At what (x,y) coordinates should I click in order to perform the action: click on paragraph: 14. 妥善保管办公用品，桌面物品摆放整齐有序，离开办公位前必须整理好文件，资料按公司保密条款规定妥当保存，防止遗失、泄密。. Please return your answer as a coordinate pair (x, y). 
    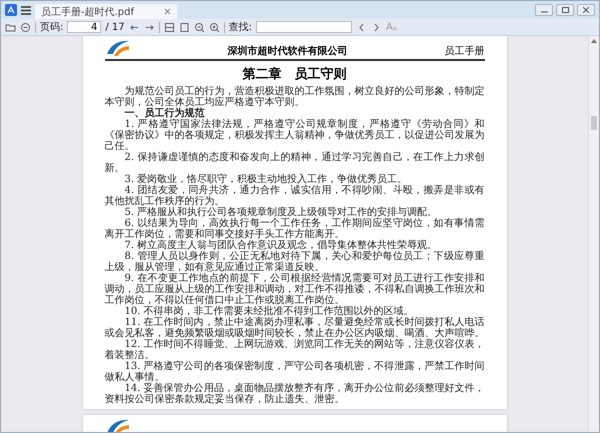
    Looking at the image, I should click on (294, 394).